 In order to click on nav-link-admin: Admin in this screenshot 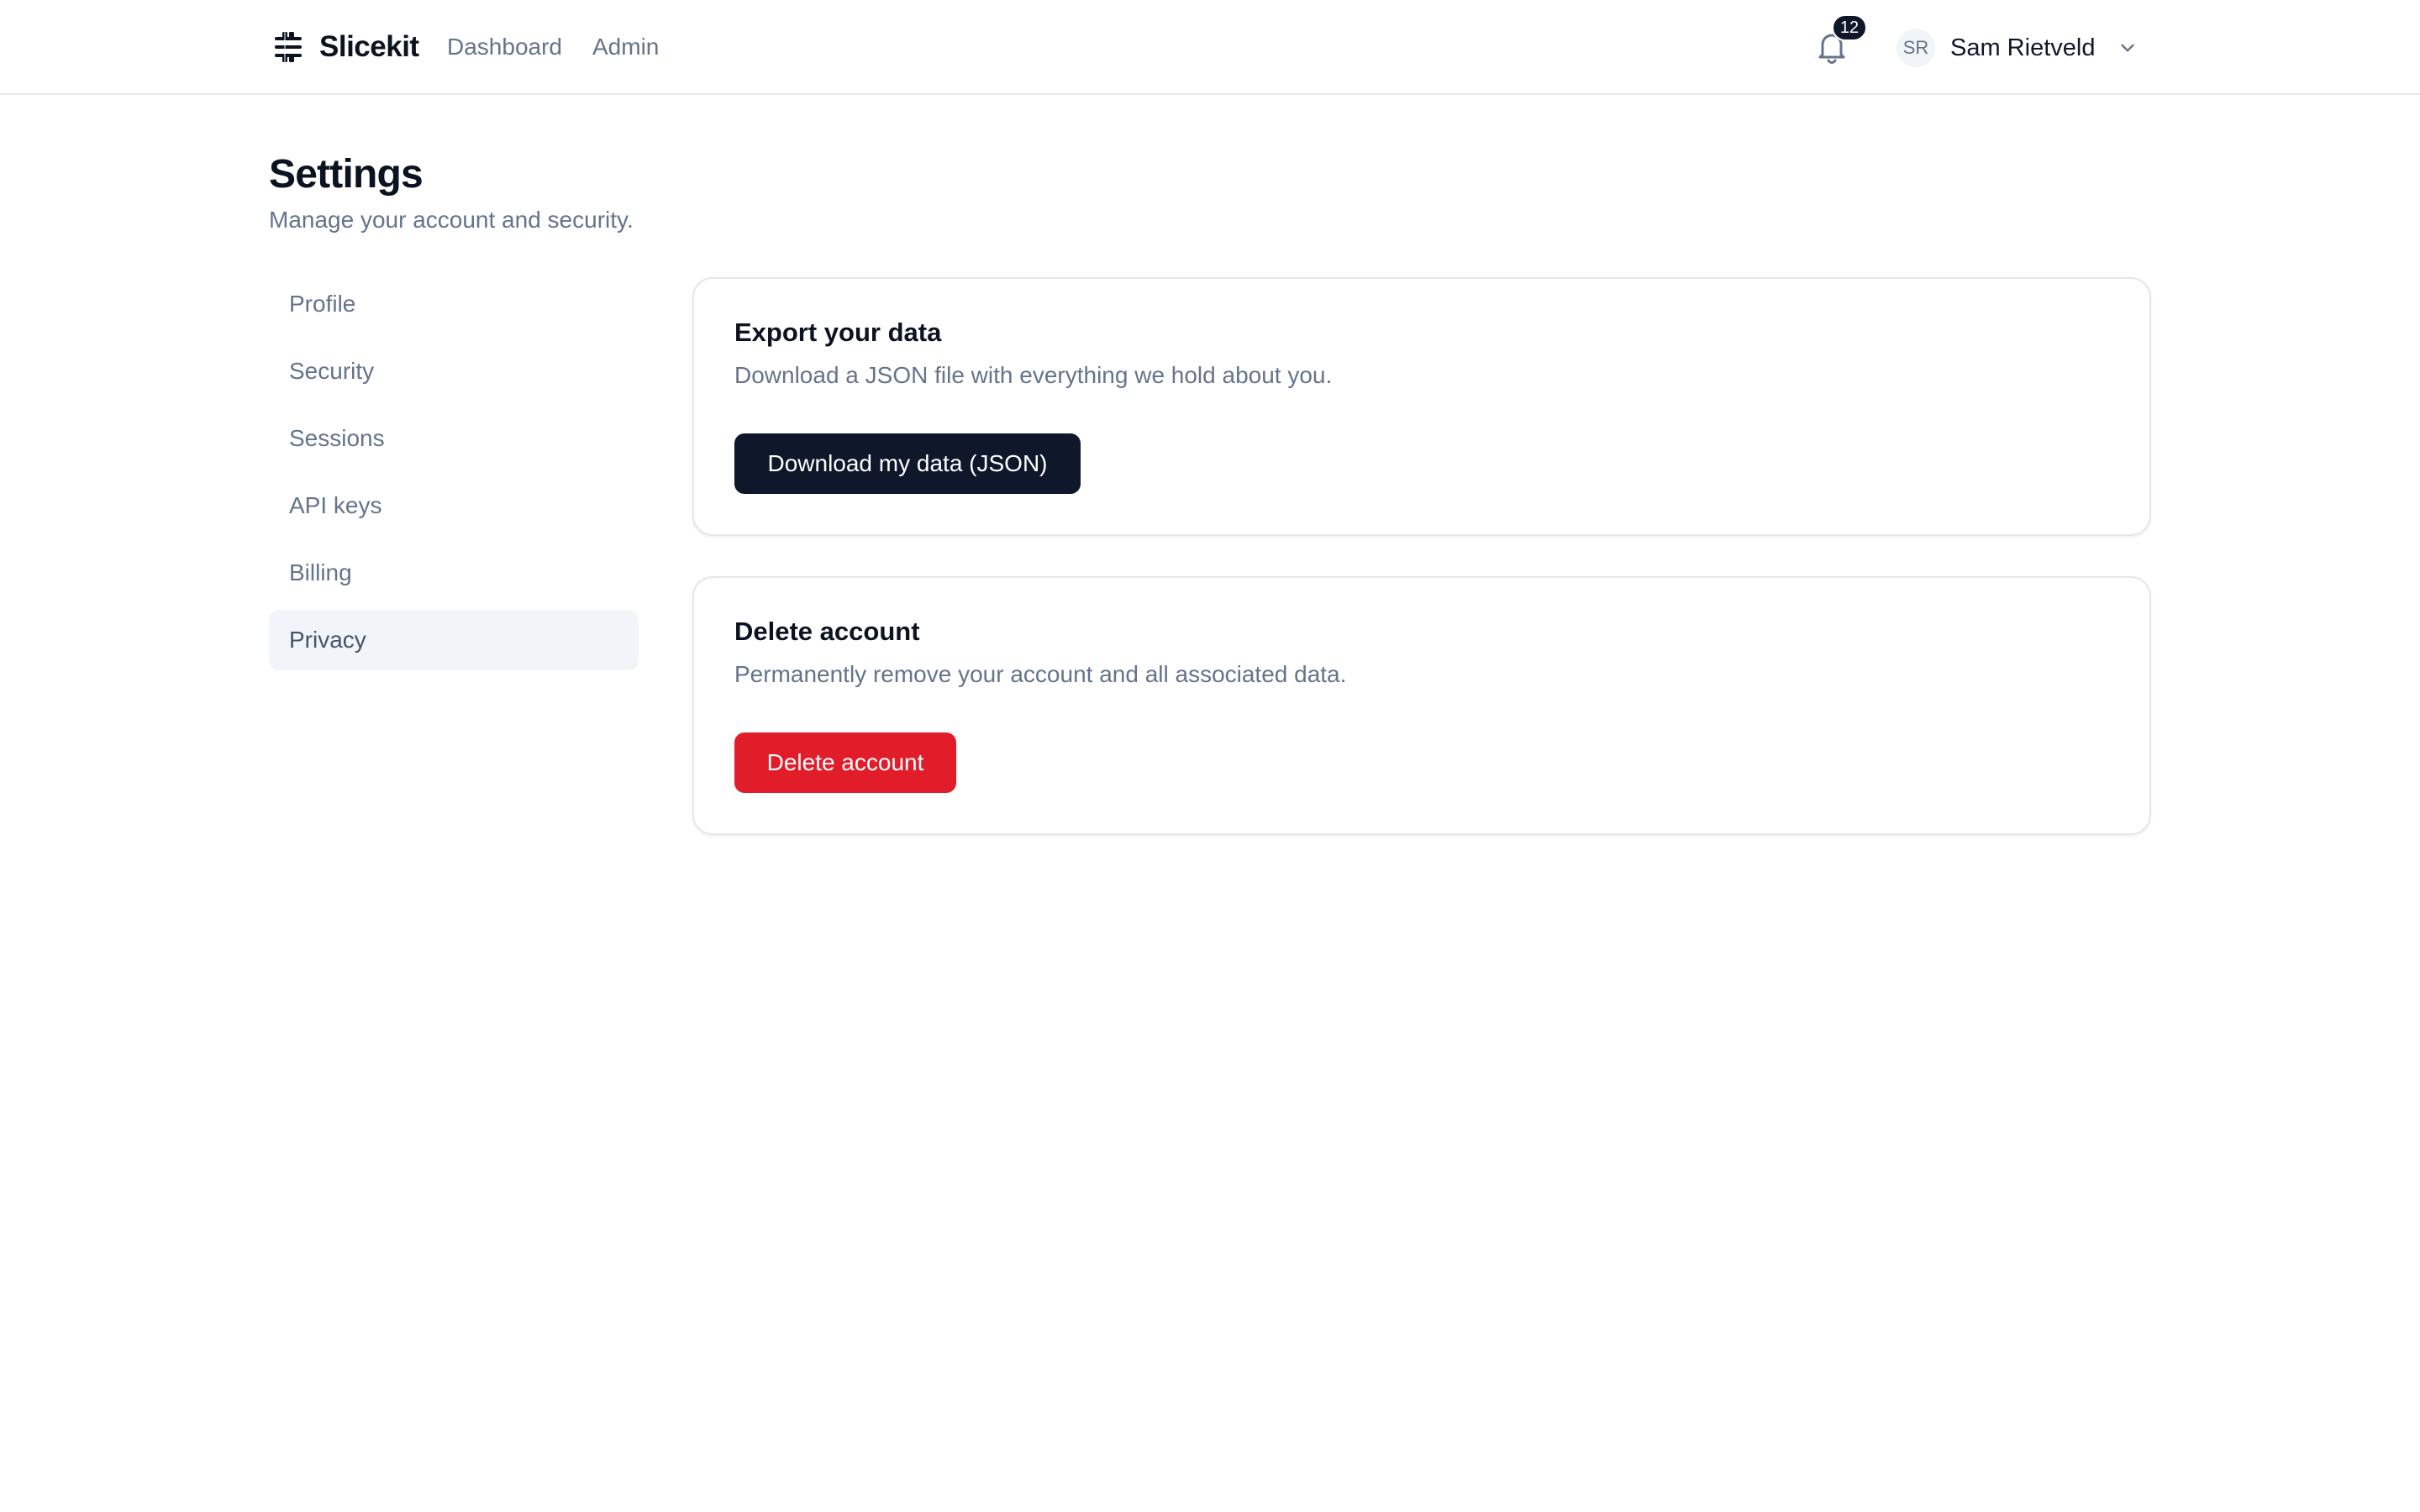, I will do `click(626, 47)`.